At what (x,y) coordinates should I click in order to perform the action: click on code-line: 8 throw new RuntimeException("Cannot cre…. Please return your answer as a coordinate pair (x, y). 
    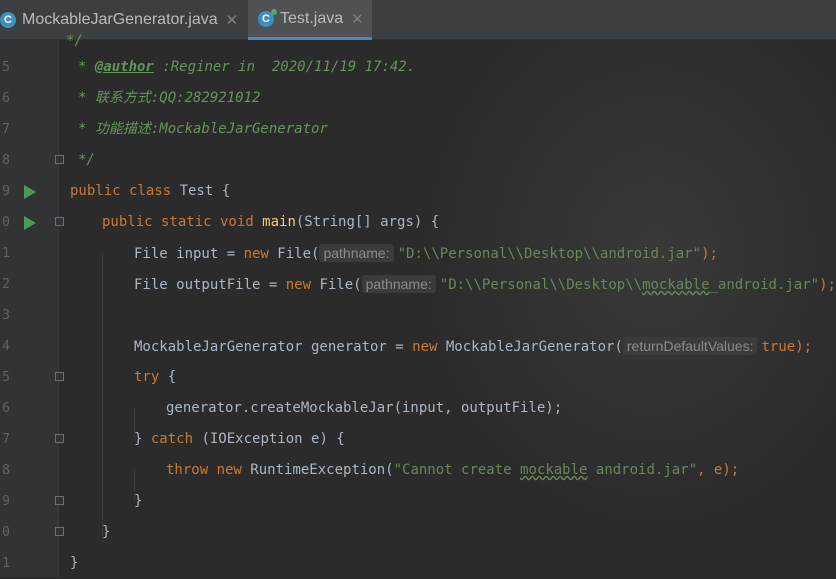
    Looking at the image, I should click on (418, 470).